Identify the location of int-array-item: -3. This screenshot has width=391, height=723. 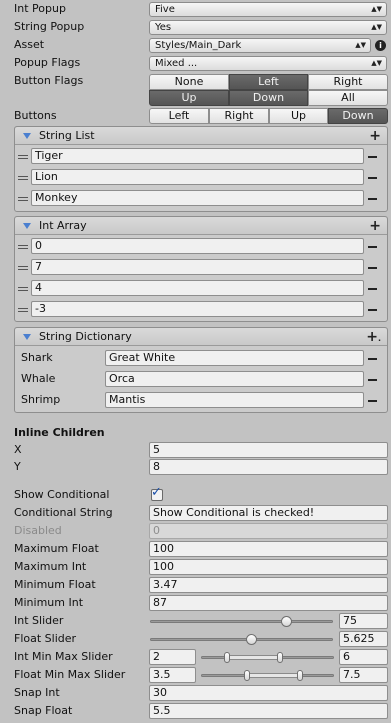
(197, 309).